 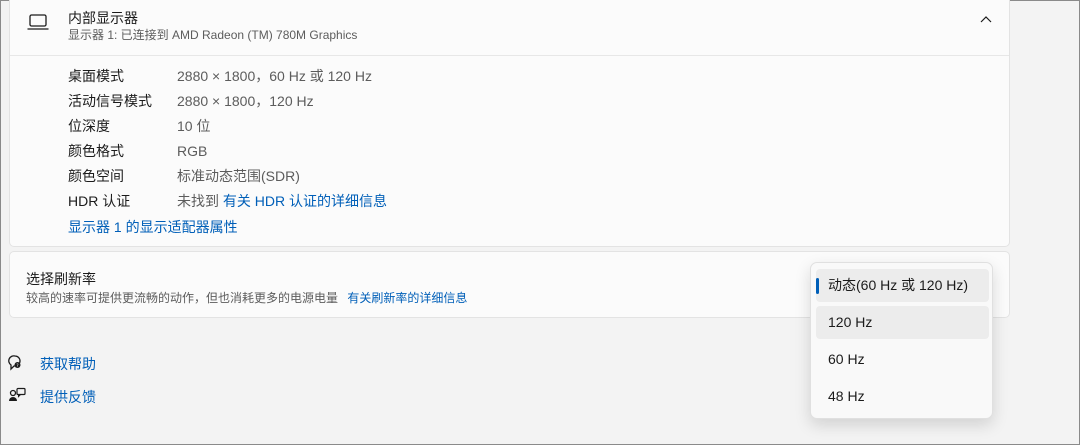 What do you see at coordinates (846, 396) in the screenshot?
I see `dropdown-option-label: 48 Hz` at bounding box center [846, 396].